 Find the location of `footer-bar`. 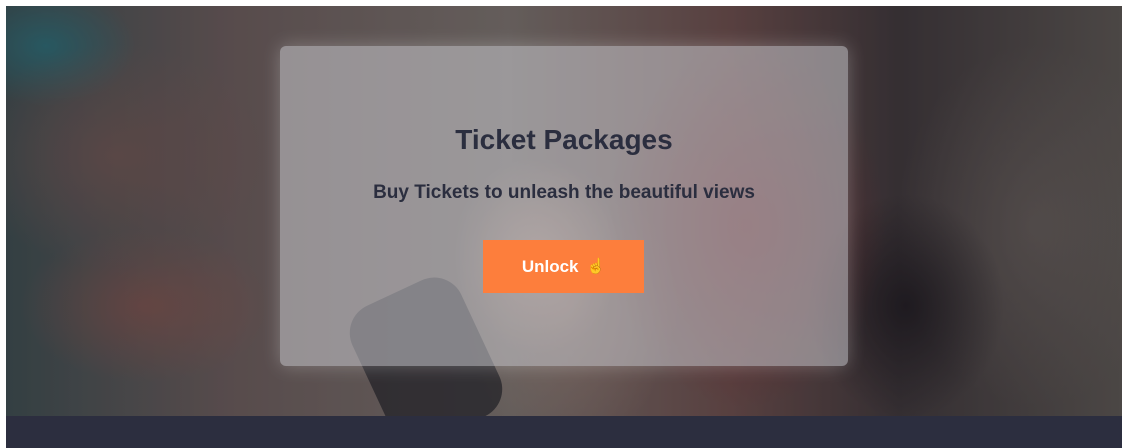

footer-bar is located at coordinates (564, 432).